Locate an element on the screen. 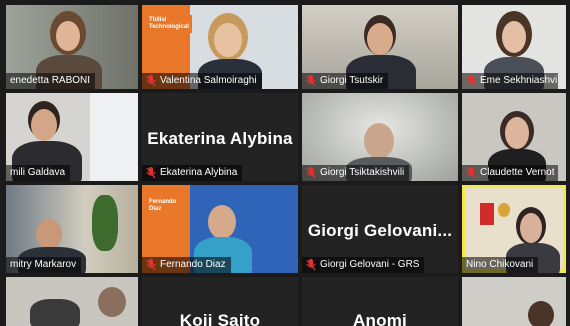 The width and height of the screenshot is (570, 326). participant-tile: Giorgi Tsutskir is located at coordinates (380, 47).